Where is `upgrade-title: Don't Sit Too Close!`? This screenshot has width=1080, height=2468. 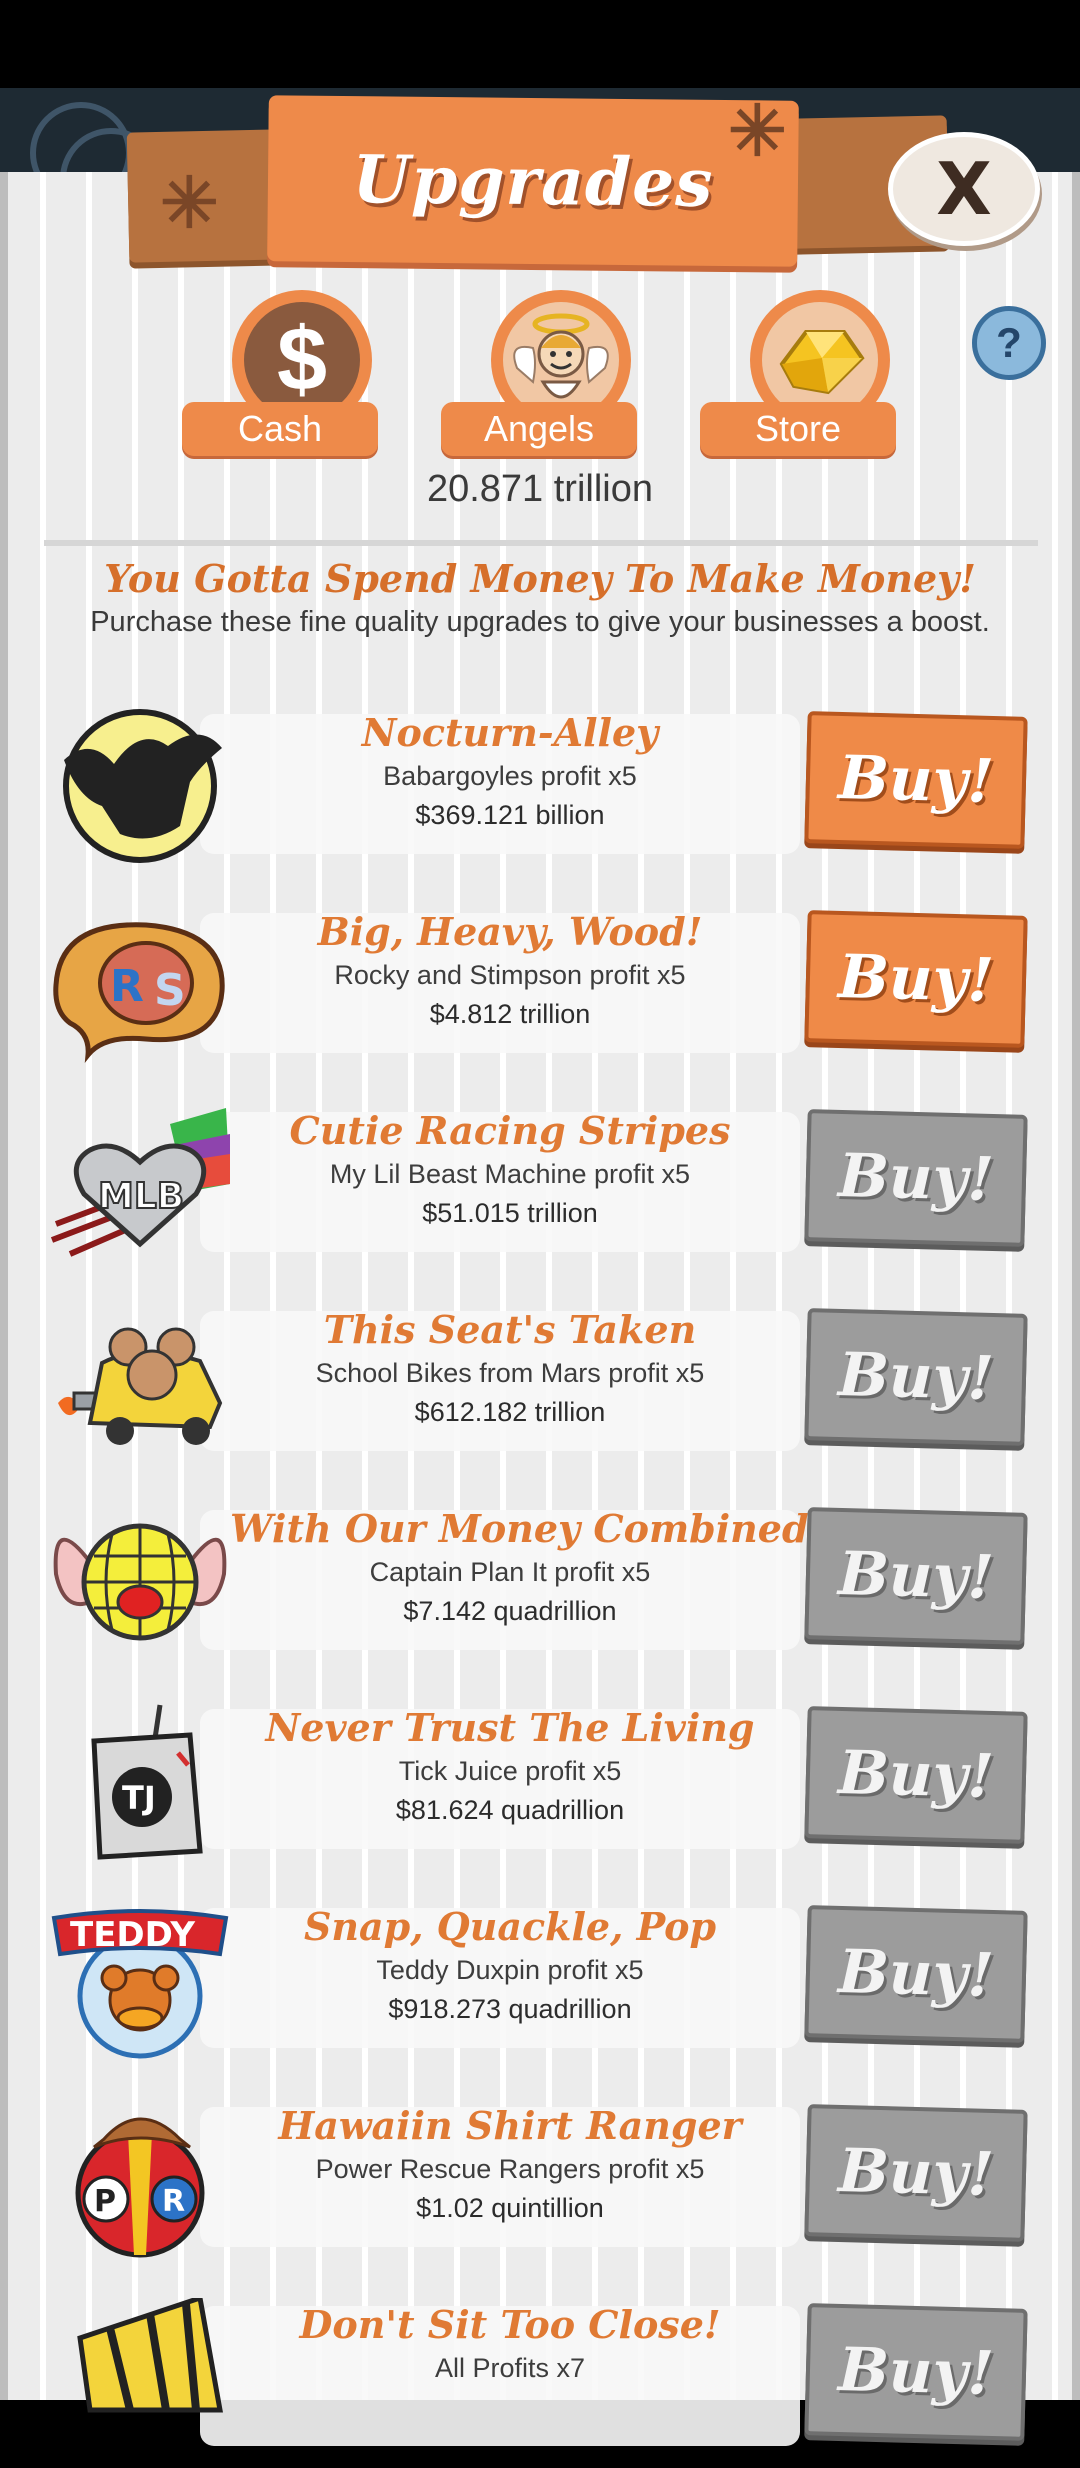 upgrade-title: Don't Sit Too Close! is located at coordinates (510, 2324).